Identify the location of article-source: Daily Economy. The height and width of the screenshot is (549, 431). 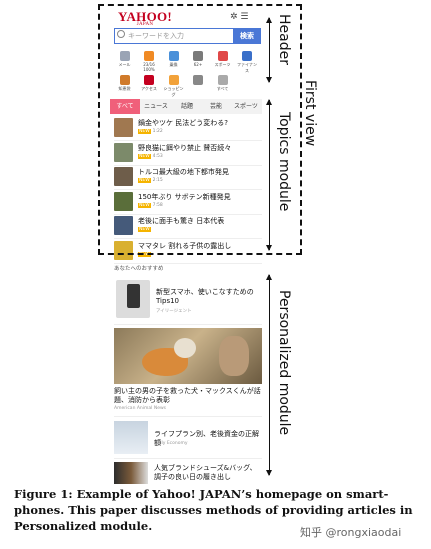
(171, 443).